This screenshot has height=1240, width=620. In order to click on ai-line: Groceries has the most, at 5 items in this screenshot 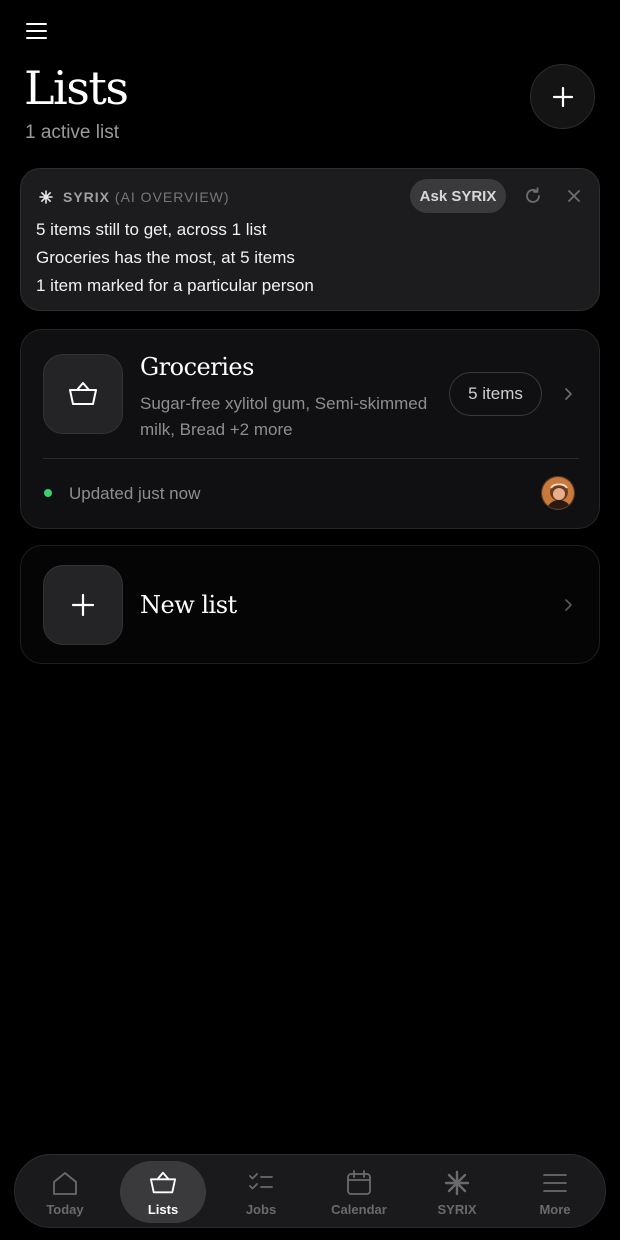, I will do `click(165, 257)`.